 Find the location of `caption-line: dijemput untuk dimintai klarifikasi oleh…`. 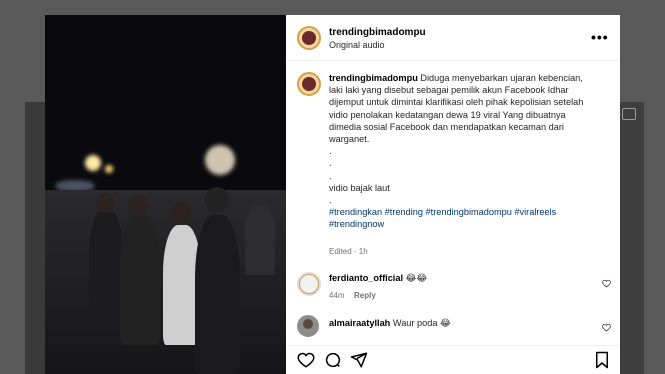

caption-line: dijemput untuk dimintai klarifikasi oleh… is located at coordinates (456, 102).